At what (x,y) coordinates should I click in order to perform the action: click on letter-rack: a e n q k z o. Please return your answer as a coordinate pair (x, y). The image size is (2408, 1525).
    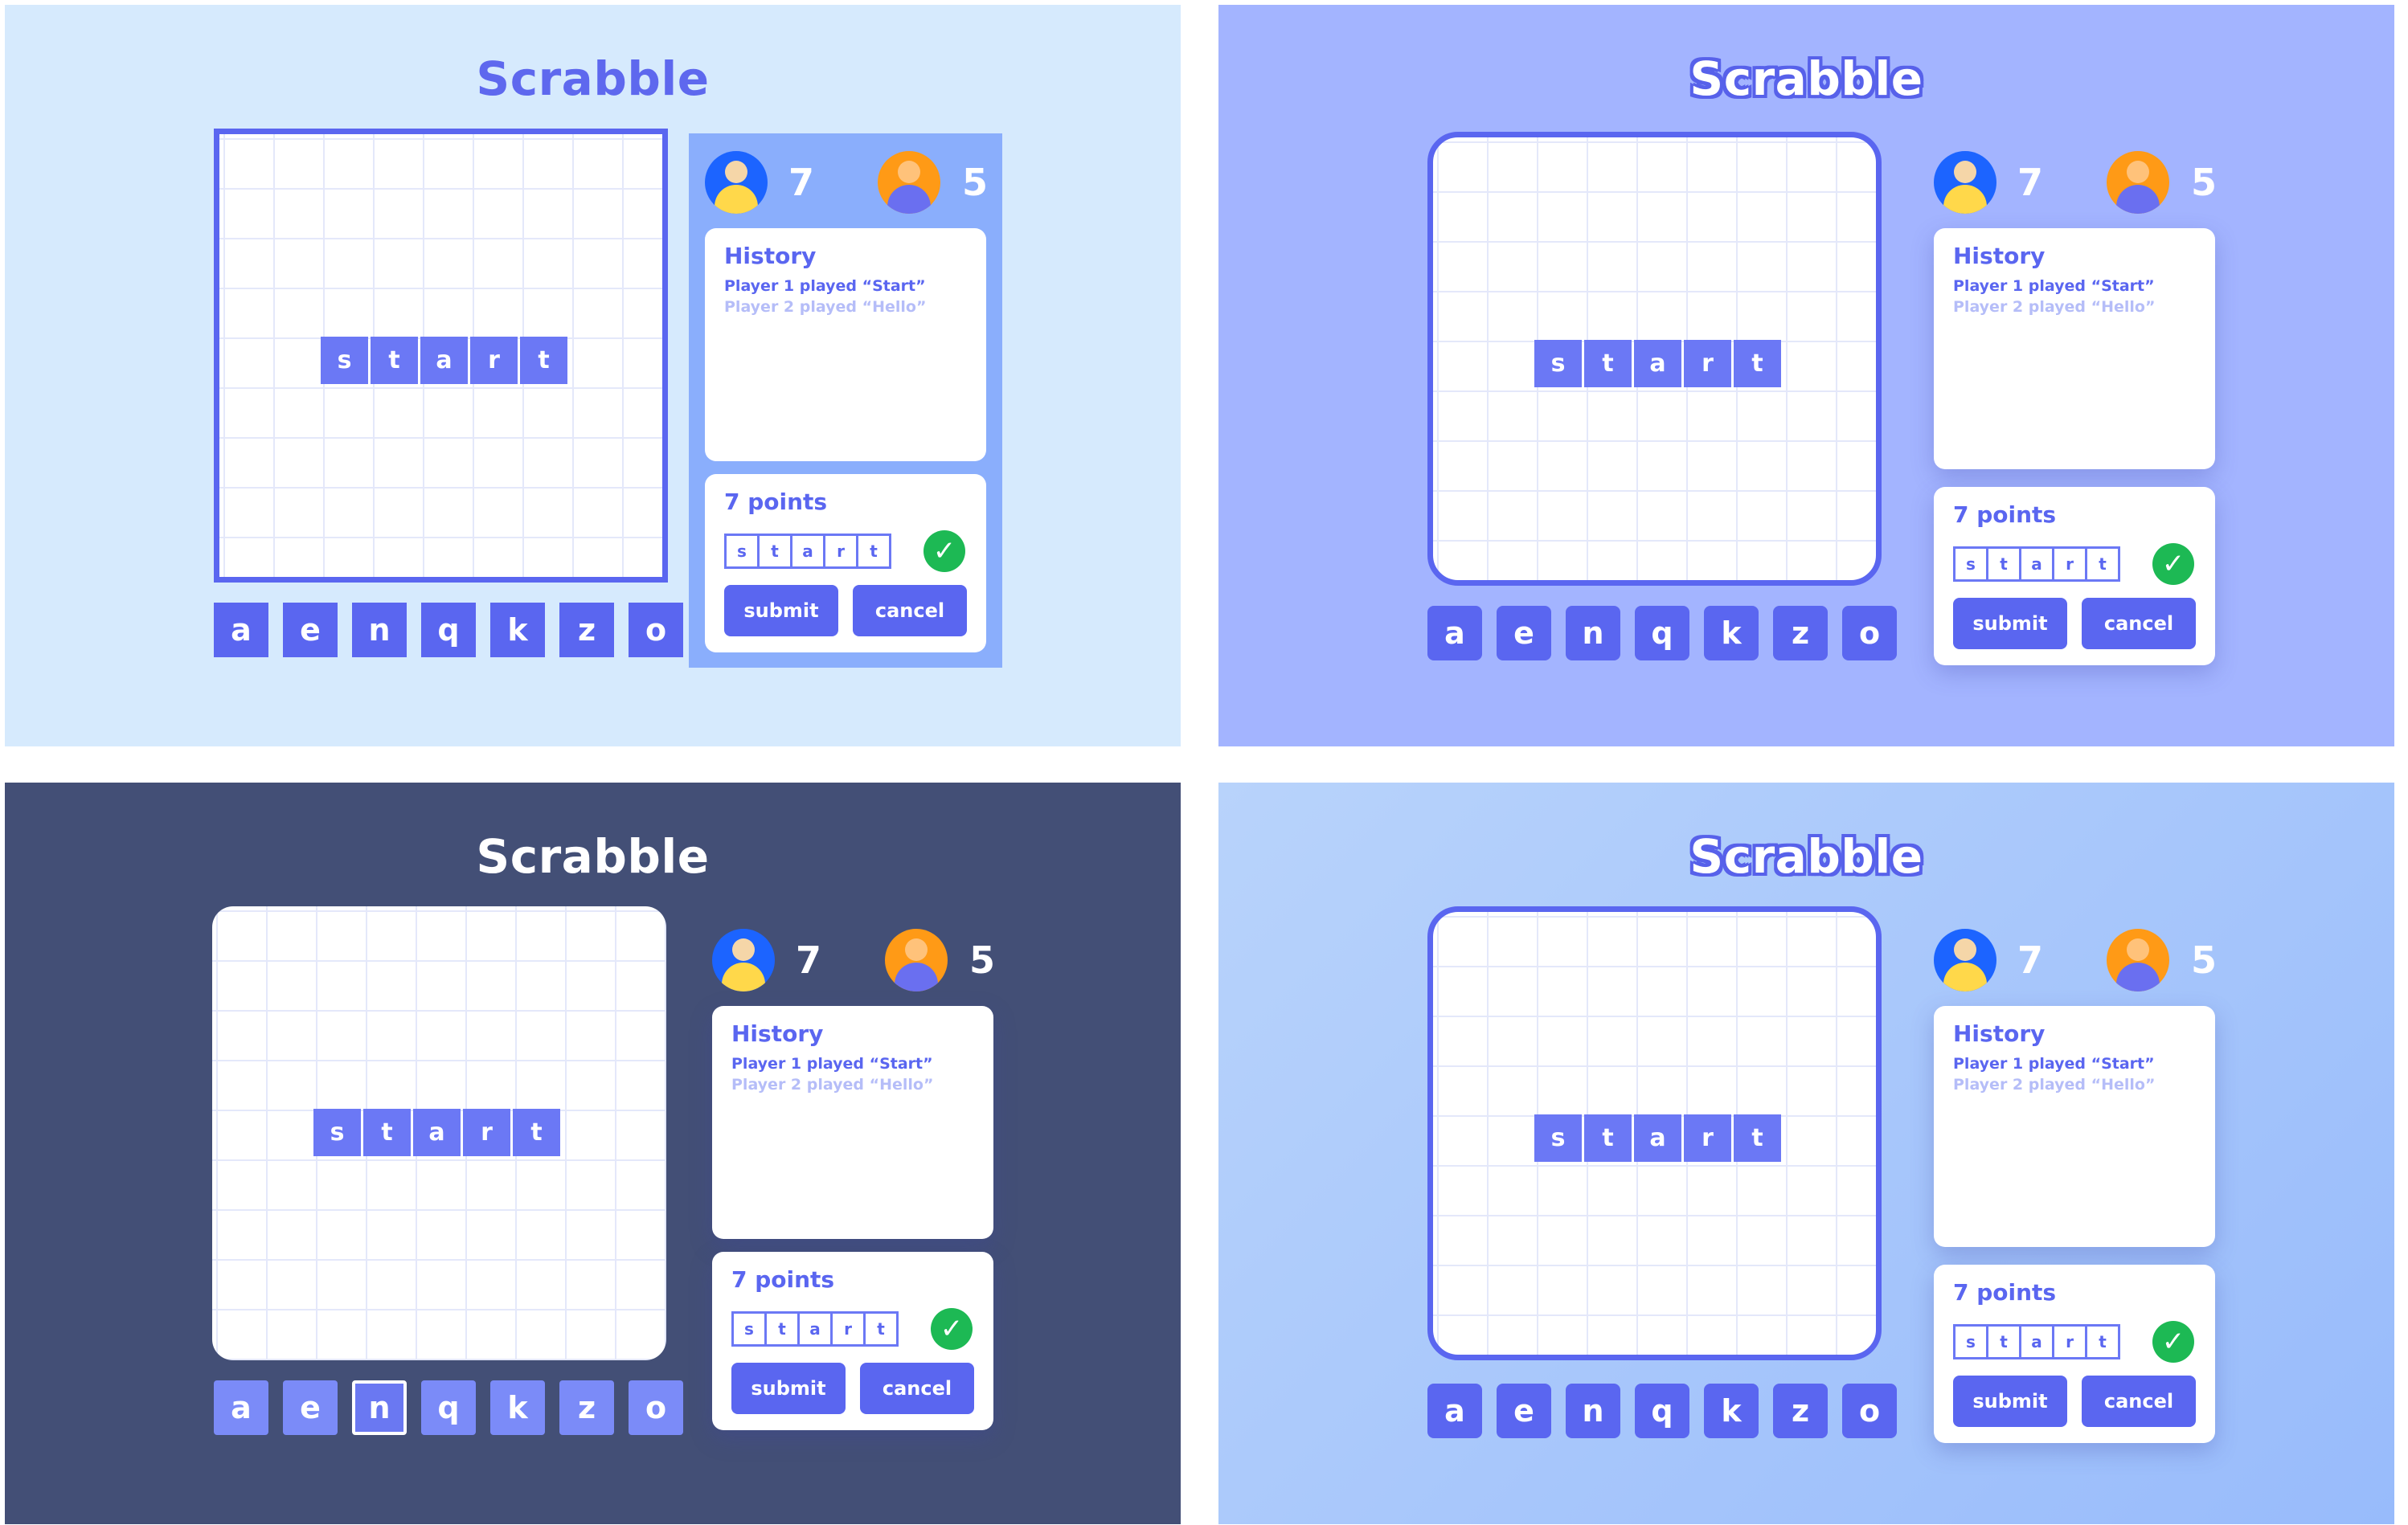
    Looking at the image, I should click on (448, 1407).